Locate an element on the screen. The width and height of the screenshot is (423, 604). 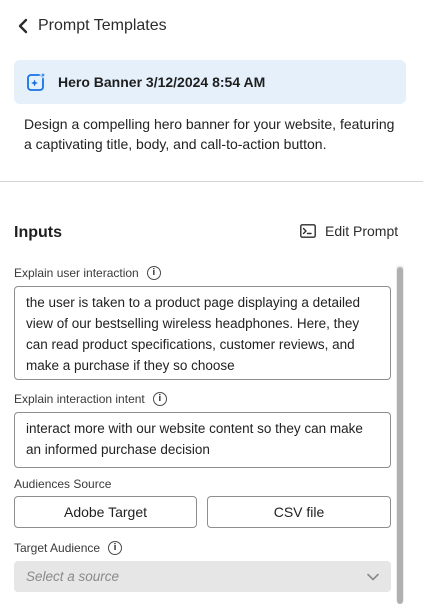
audiences-source-label: Audiences Source is located at coordinates (63, 484).